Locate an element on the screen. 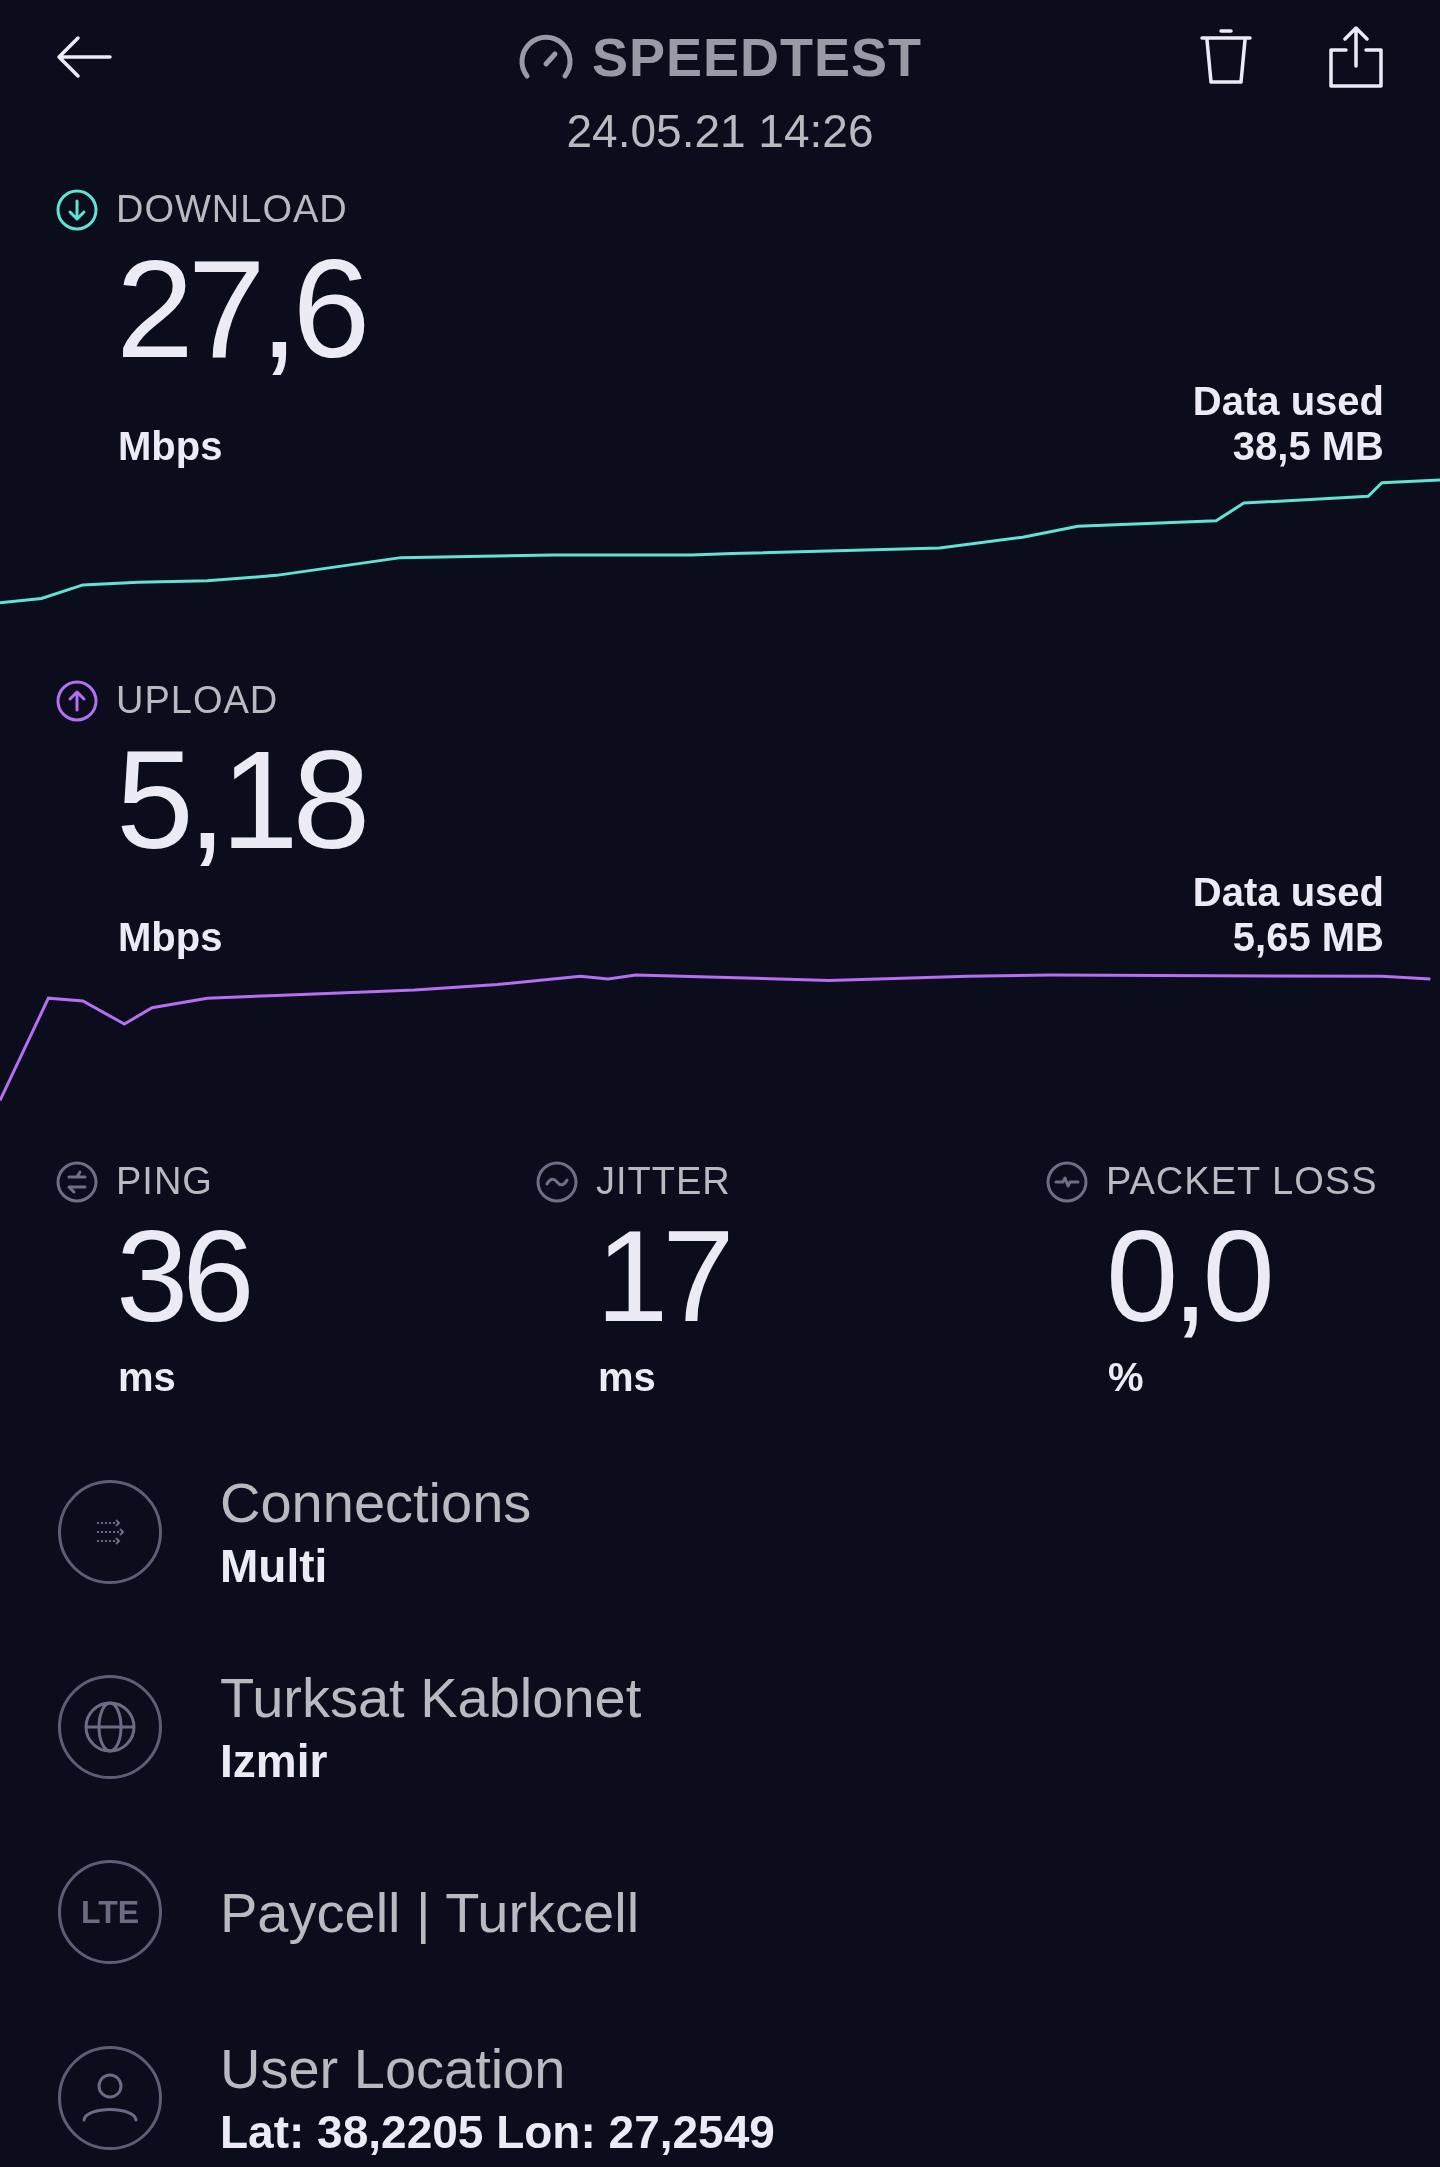 Image resolution: width=1440 pixels, height=2167 pixels. speed-value: 5,18 is located at coordinates (241, 800).